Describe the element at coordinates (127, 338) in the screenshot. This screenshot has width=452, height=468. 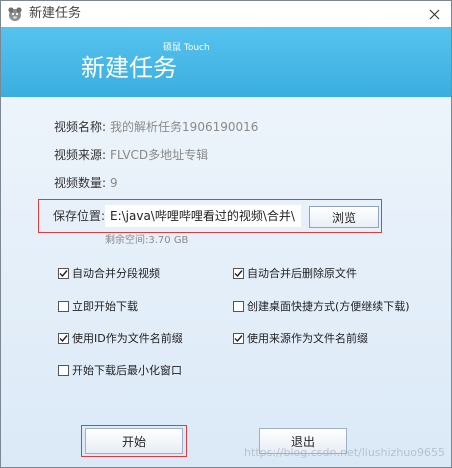
I see `option-label: 使用ID作为文件名前缀` at that location.